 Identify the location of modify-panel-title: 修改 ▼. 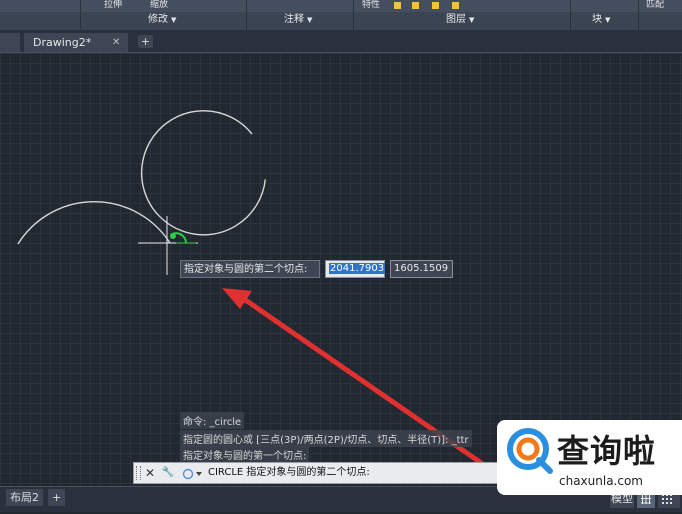
(162, 20).